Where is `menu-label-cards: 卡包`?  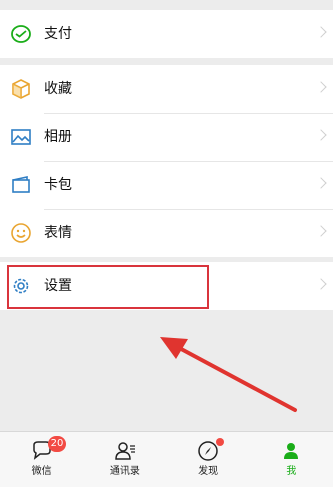 menu-label-cards: 卡包 is located at coordinates (58, 185).